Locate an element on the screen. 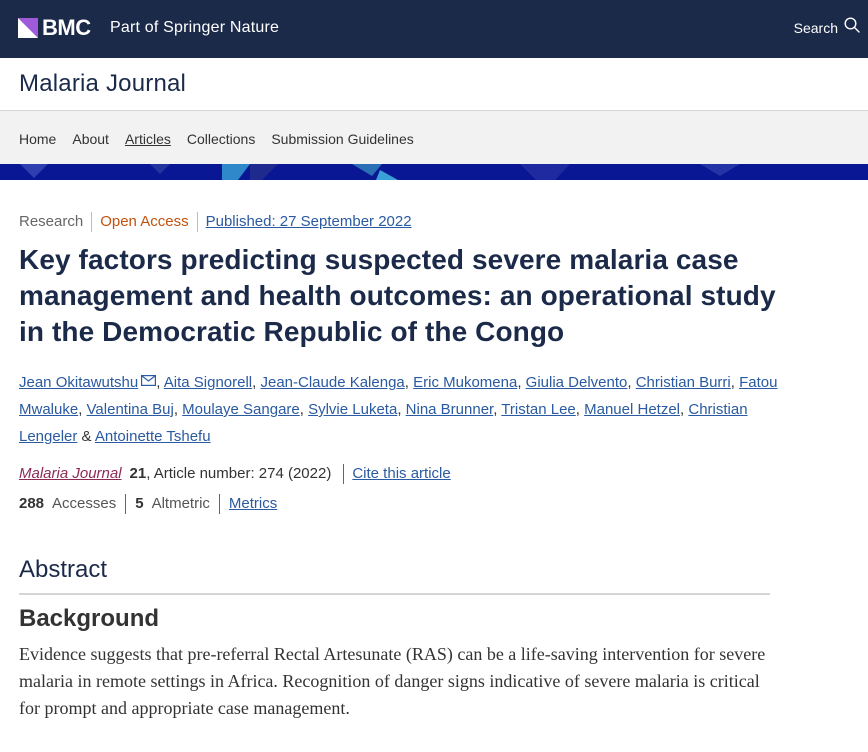  decorative-banner is located at coordinates (434, 172).